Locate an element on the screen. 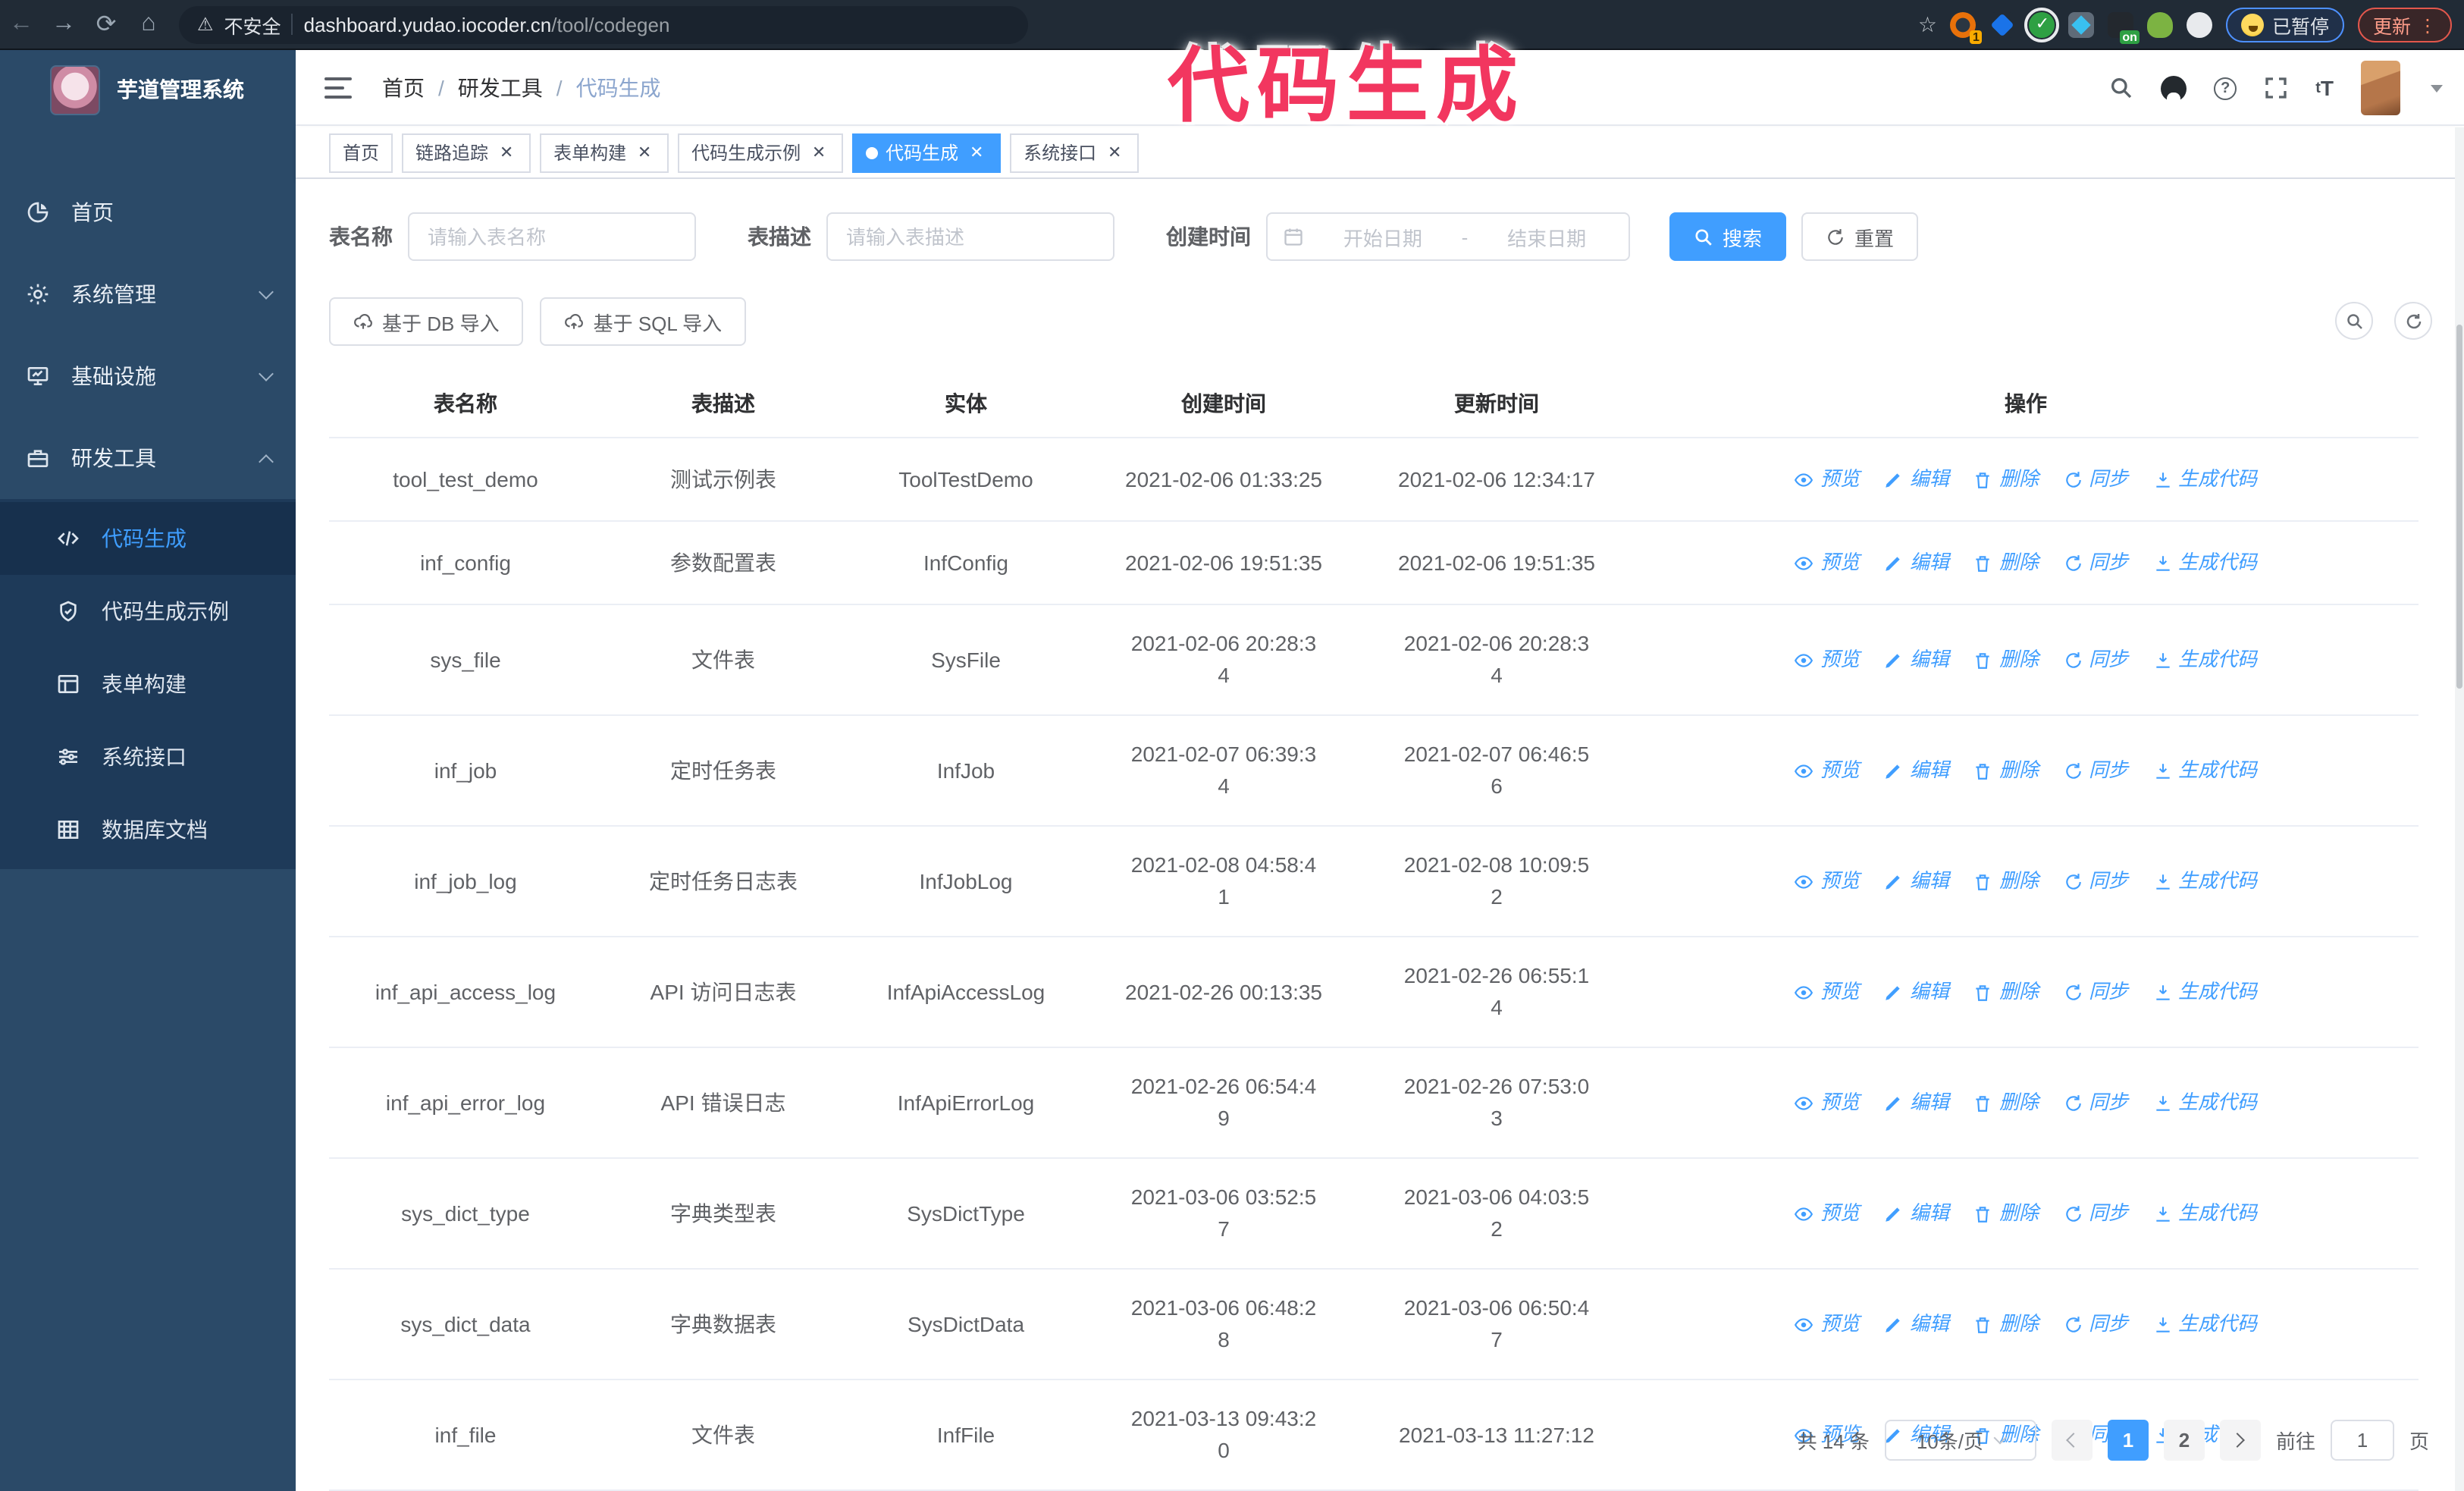 The height and width of the screenshot is (1491, 2464). extension-icon: 1 is located at coordinates (1966, 28).